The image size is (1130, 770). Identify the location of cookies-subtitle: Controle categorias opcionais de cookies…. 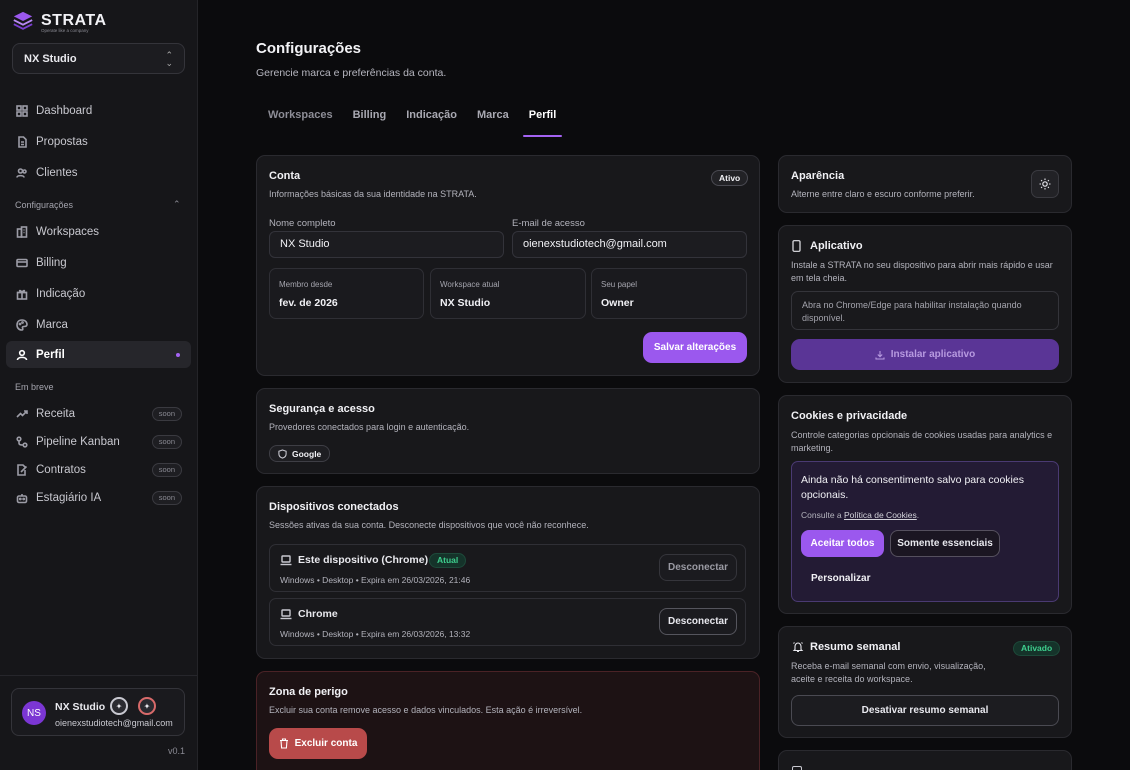
(922, 441).